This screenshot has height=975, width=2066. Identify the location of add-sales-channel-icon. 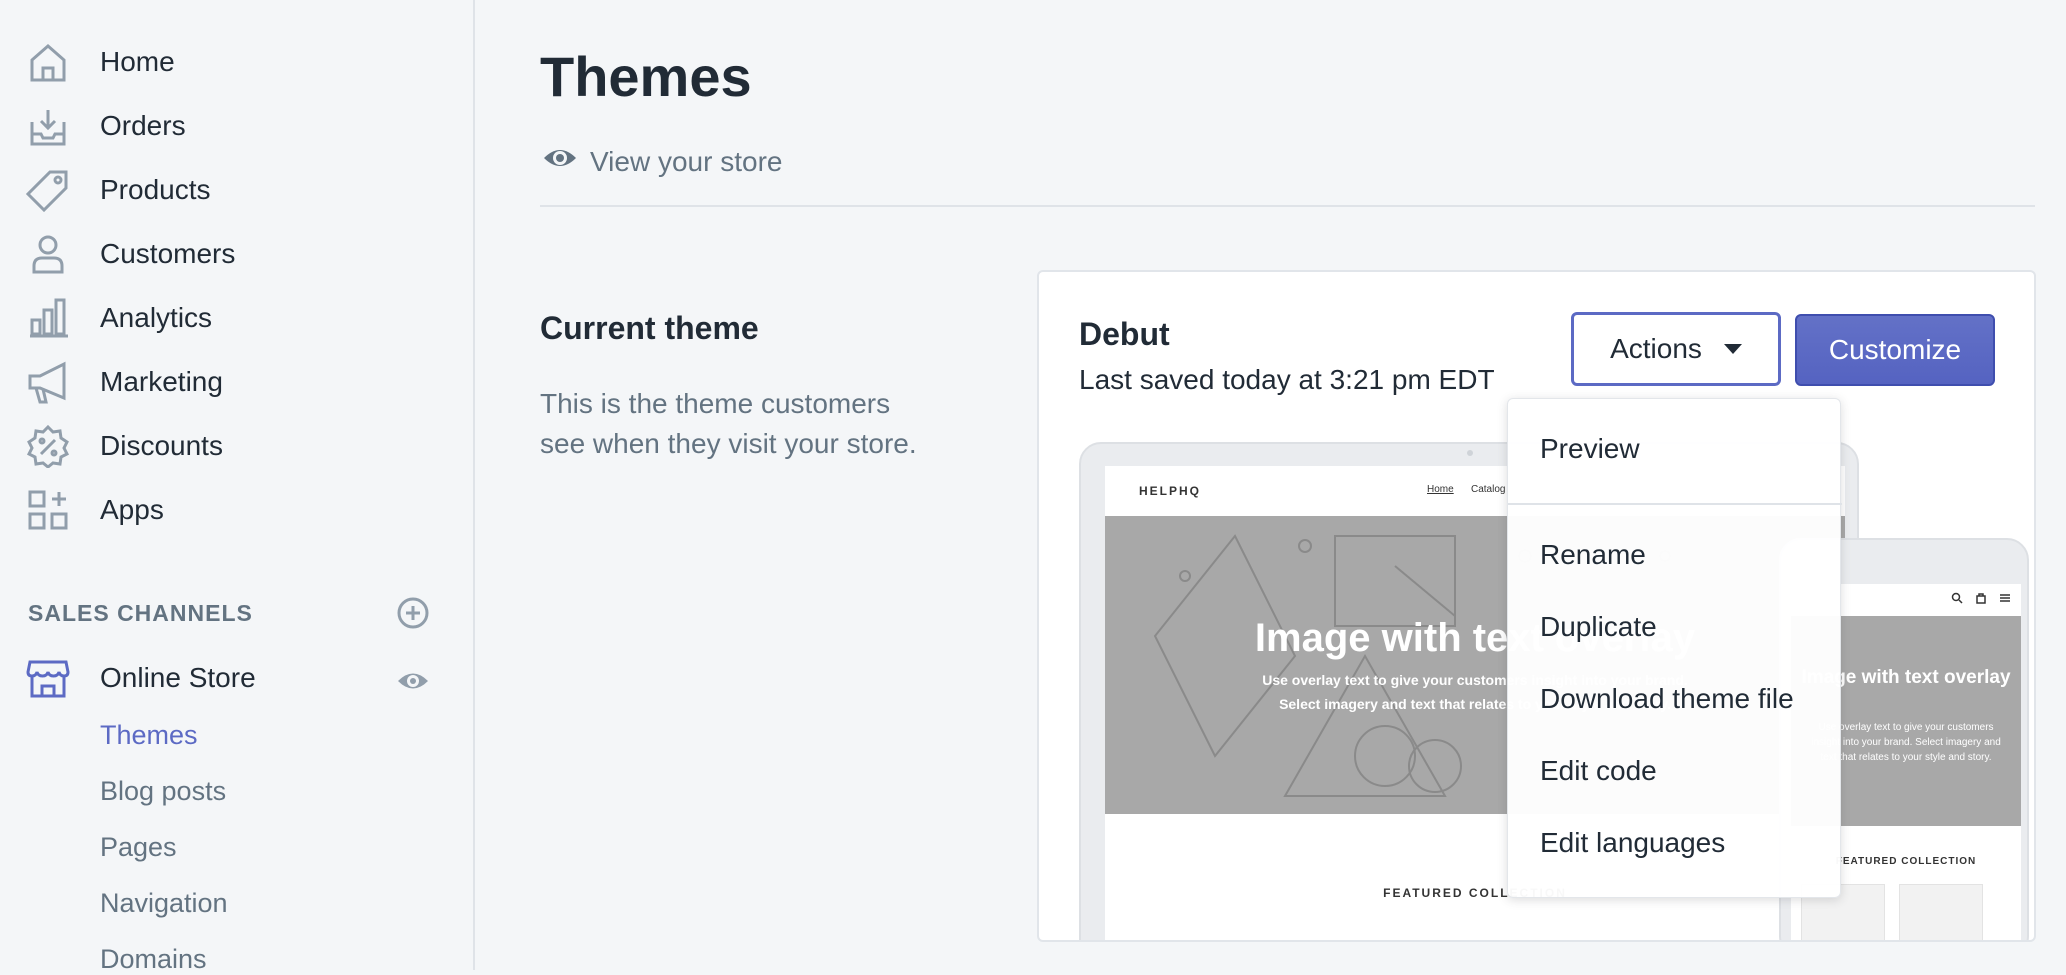
(413, 613).